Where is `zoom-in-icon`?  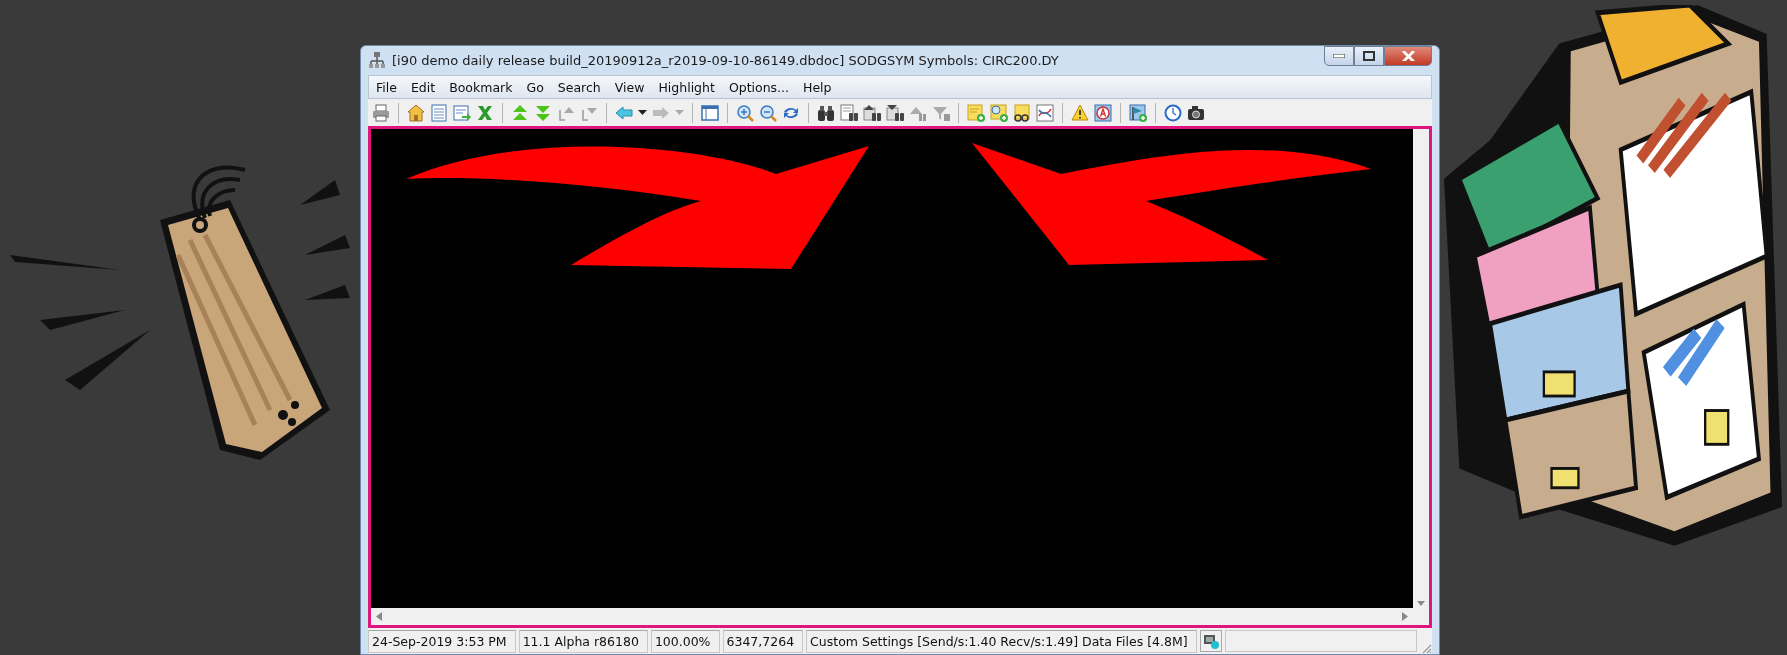 zoom-in-icon is located at coordinates (745, 112).